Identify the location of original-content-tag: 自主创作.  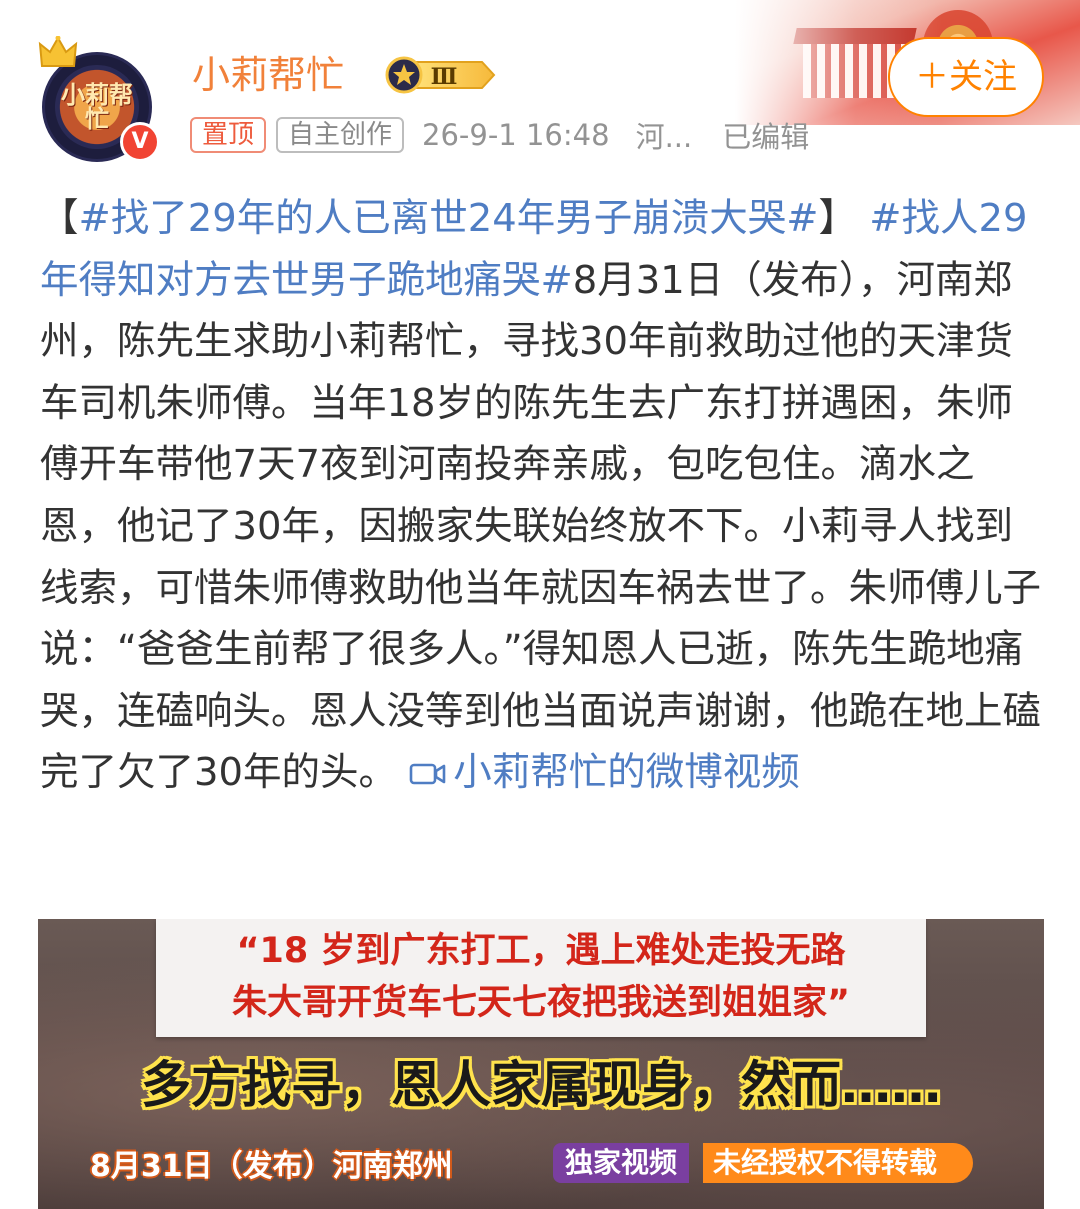
(340, 135).